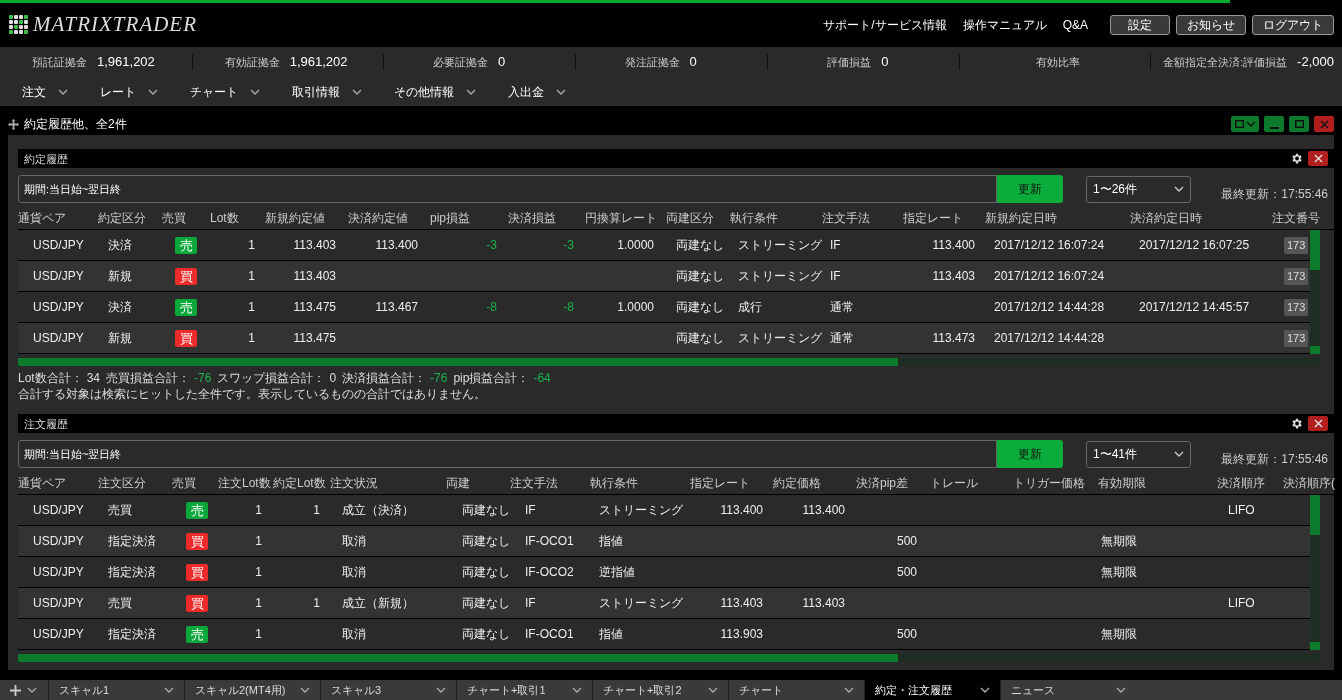 Image resolution: width=1342 pixels, height=700 pixels. I want to click on column-header: 約定Lot数, so click(299, 483).